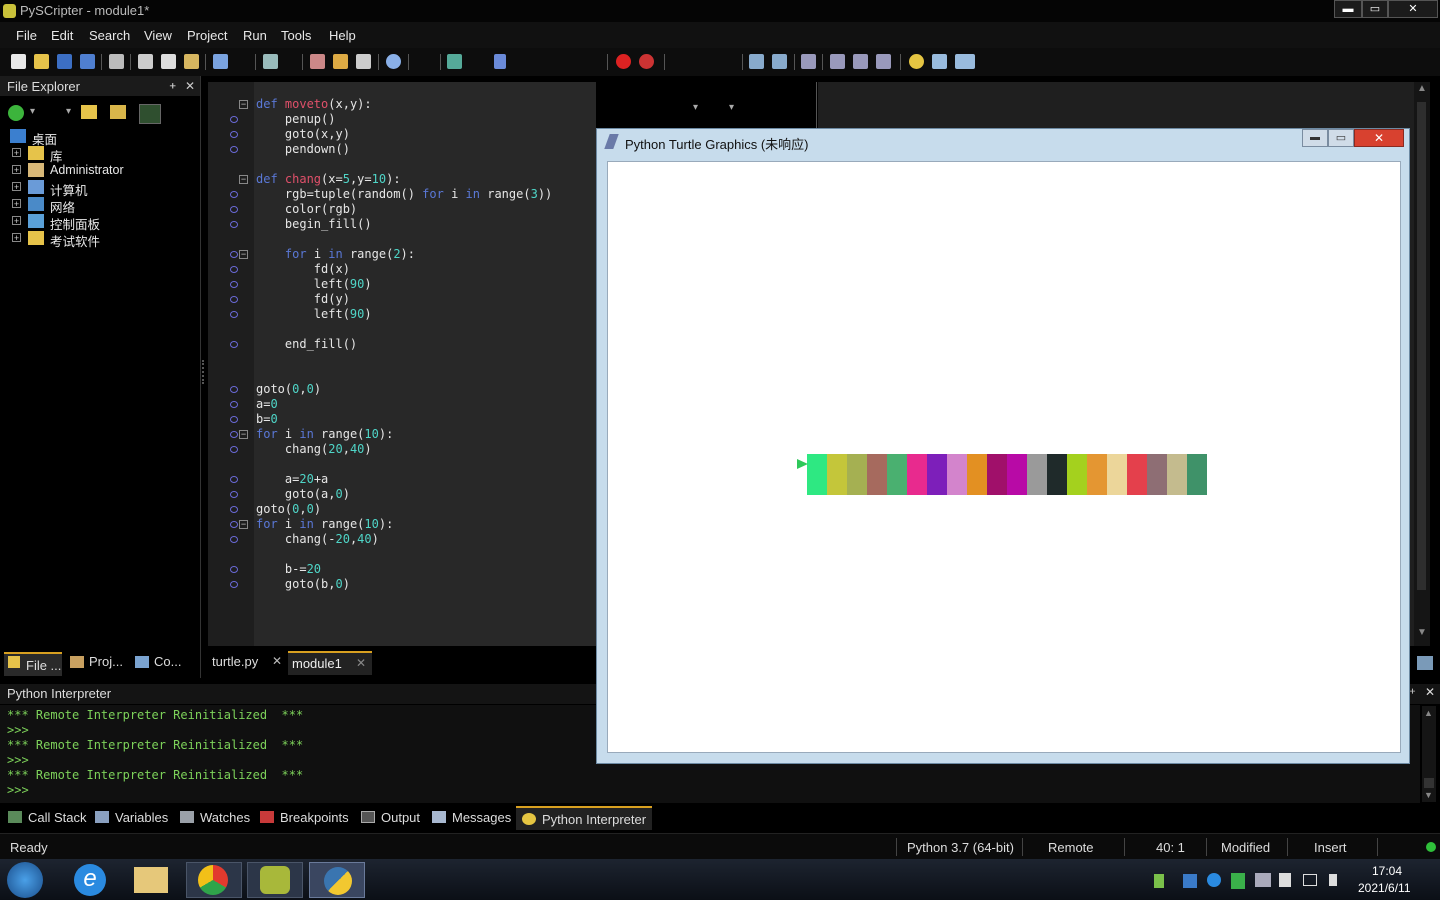  I want to click on debug-icon, so click(454, 61).